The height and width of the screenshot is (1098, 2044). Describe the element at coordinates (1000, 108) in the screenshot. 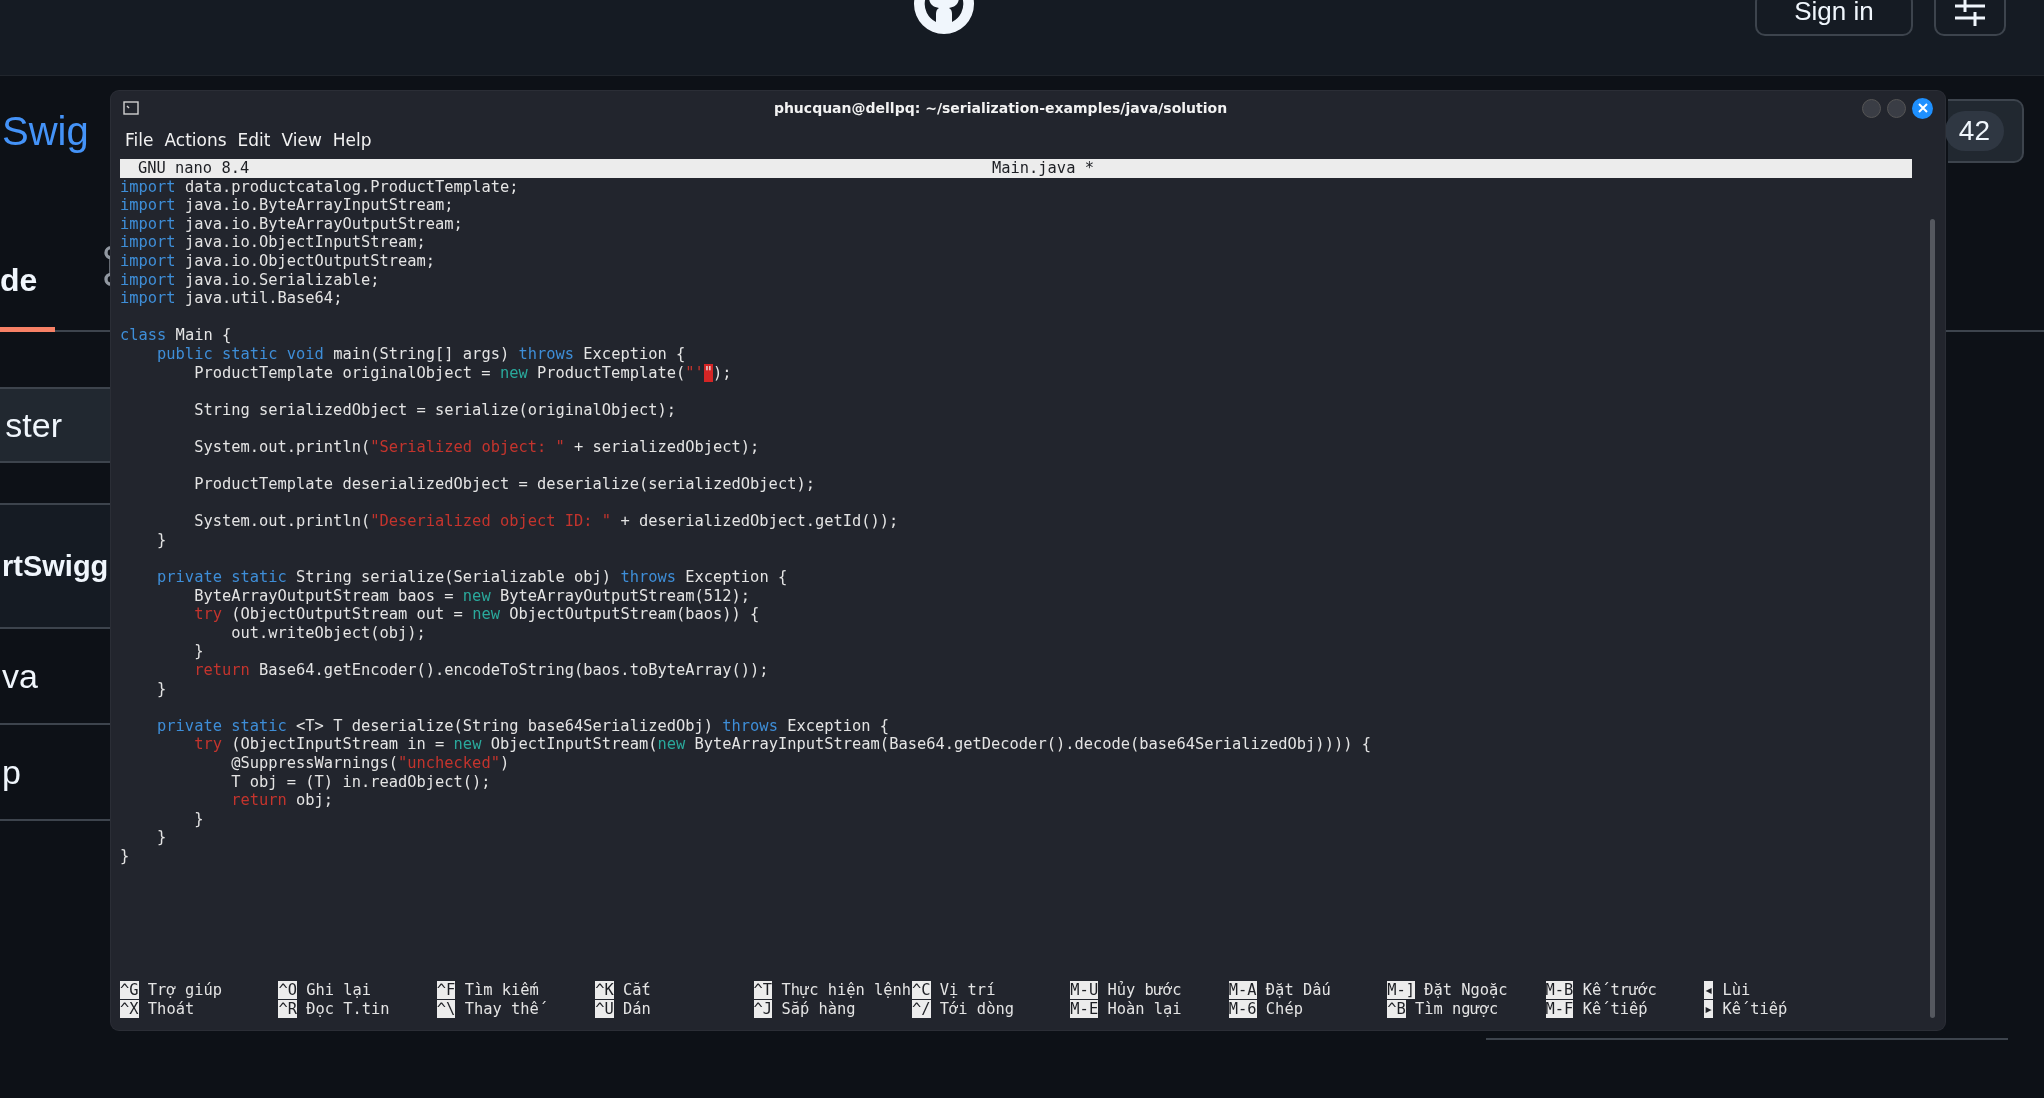

I see `window-title: phucquan@dellpq: ~/serialization-examples/java/solution` at that location.